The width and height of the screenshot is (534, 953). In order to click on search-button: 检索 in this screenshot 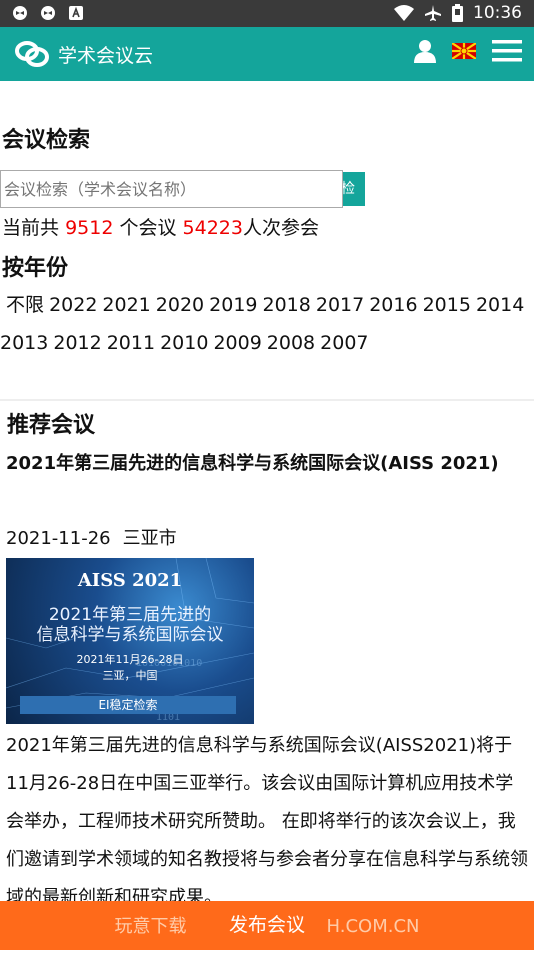, I will do `click(354, 189)`.